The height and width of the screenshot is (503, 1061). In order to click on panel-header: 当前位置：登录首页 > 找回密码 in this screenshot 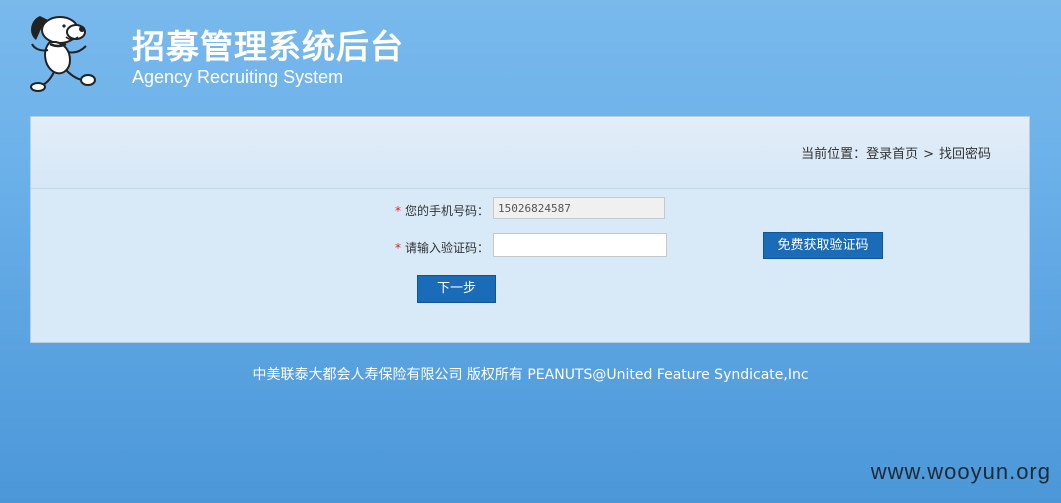, I will do `click(530, 153)`.